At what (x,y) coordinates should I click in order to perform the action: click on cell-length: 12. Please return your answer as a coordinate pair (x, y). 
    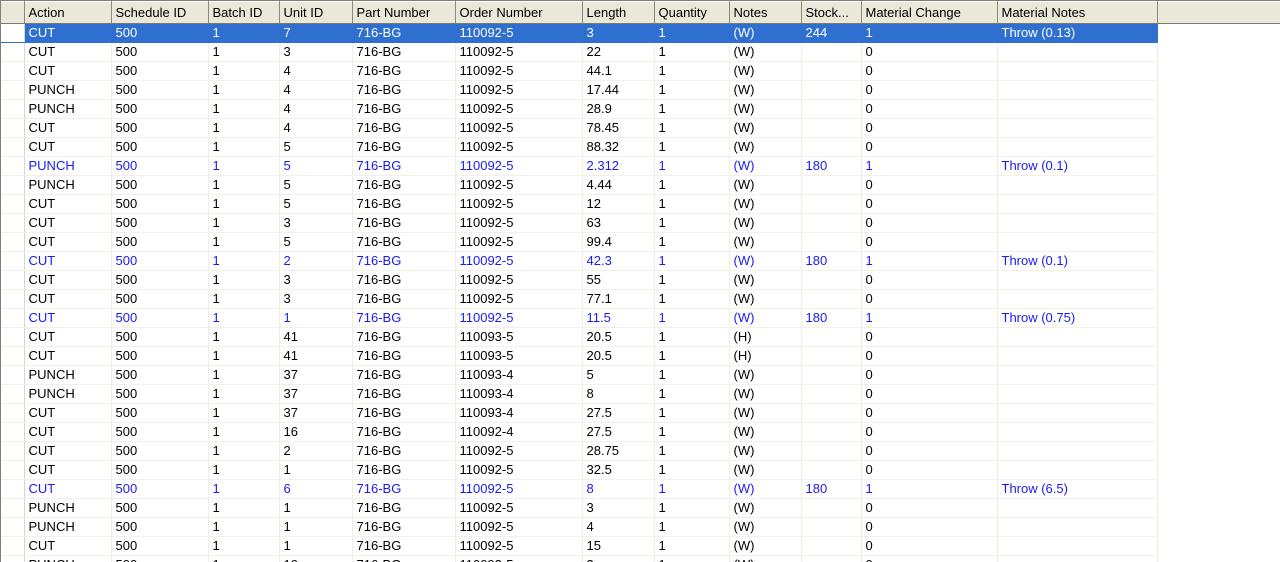
    Looking at the image, I should click on (618, 204).